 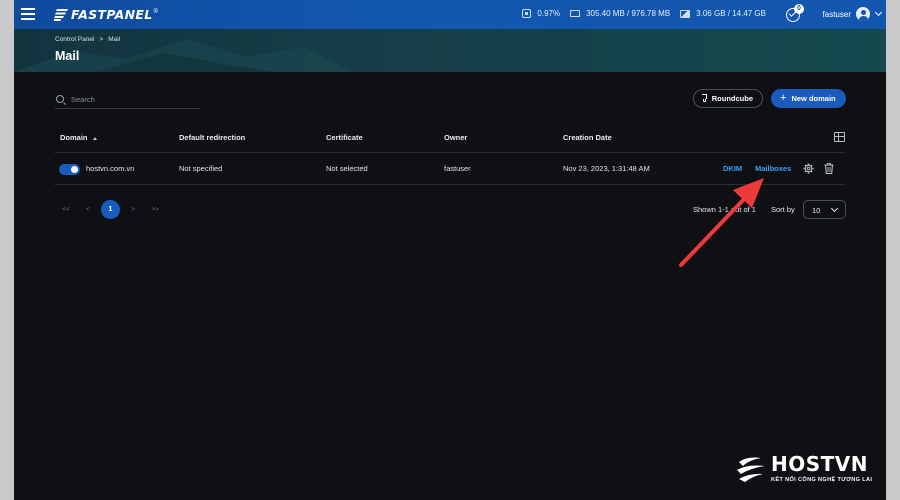 I want to click on disk-value: 3.06 GB / 14.47 GB, so click(x=731, y=13).